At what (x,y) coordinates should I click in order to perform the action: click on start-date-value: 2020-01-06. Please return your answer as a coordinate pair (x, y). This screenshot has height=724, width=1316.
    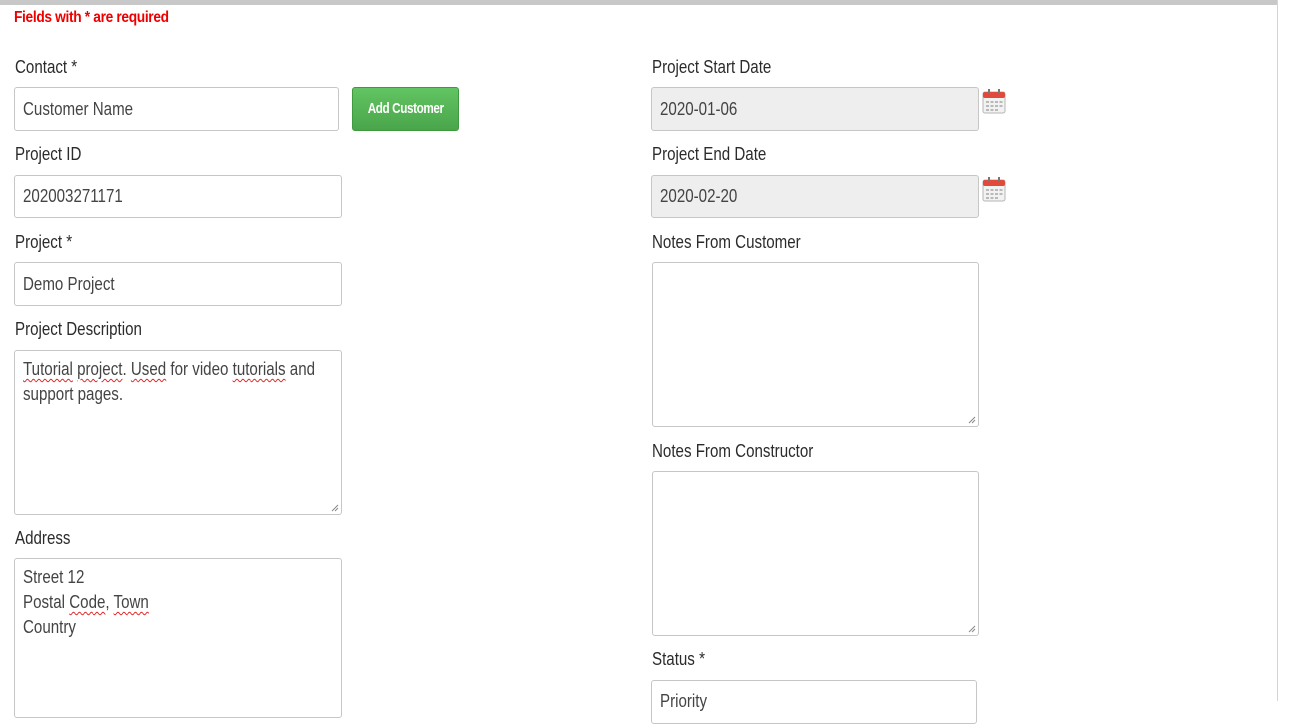
    Looking at the image, I should click on (699, 109).